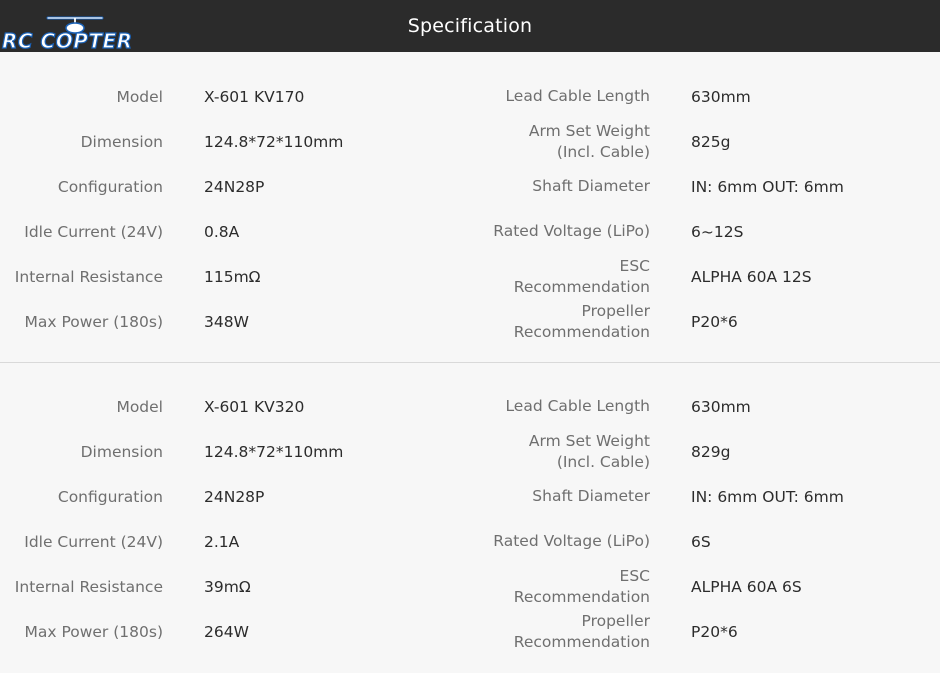 This screenshot has width=940, height=673. Describe the element at coordinates (470, 26) in the screenshot. I see `page-title: Specification` at that location.